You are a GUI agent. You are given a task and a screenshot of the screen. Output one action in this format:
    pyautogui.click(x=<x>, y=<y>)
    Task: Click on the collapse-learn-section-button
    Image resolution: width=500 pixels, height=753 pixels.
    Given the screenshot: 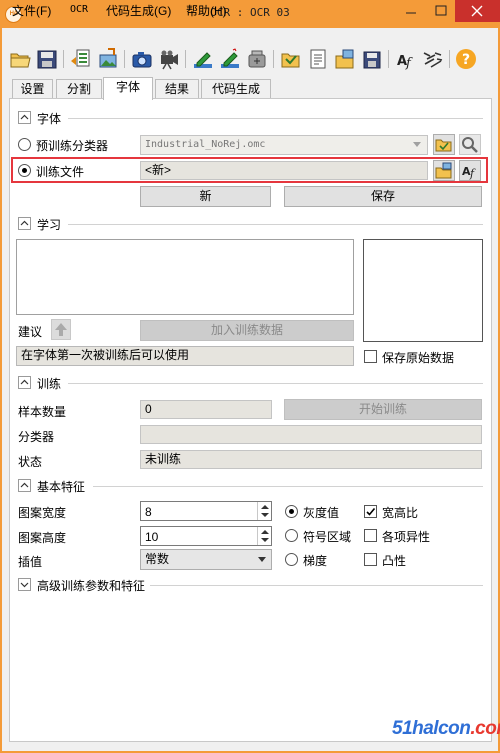 What is the action you would take?
    pyautogui.click(x=24, y=223)
    